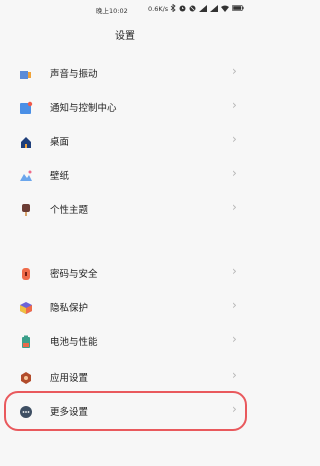 Image resolution: width=320 pixels, height=466 pixels. I want to click on privacy-icon, so click(26, 307).